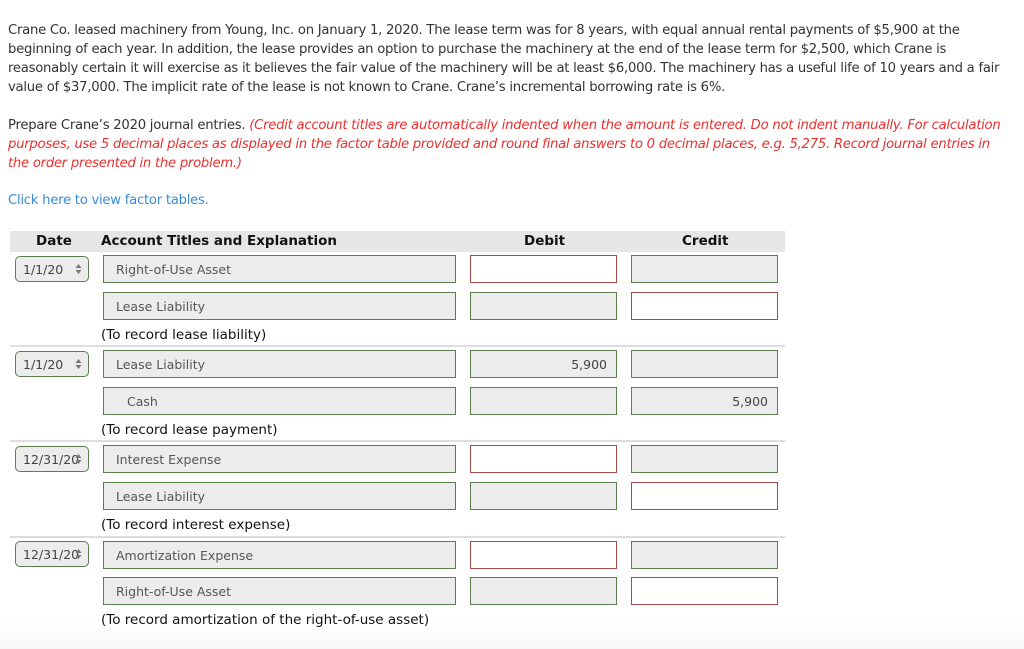  I want to click on entry-explanation: (To record lease payment), so click(189, 430).